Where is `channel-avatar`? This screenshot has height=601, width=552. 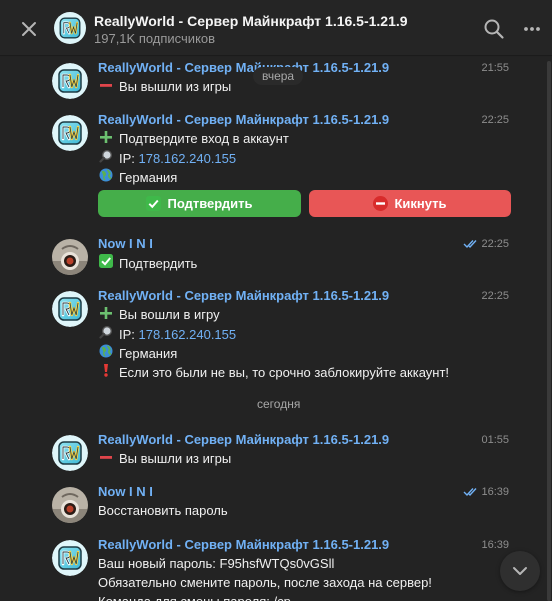 channel-avatar is located at coordinates (70, 28).